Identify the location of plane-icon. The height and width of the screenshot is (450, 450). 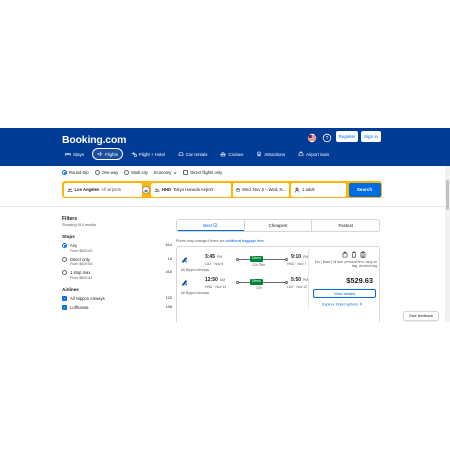
(100, 154).